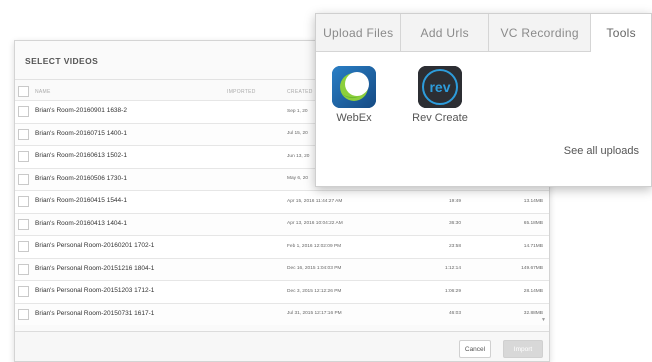 This screenshot has width=652, height=362. Describe the element at coordinates (475, 349) in the screenshot. I see `cancel-button: Cancel` at that location.